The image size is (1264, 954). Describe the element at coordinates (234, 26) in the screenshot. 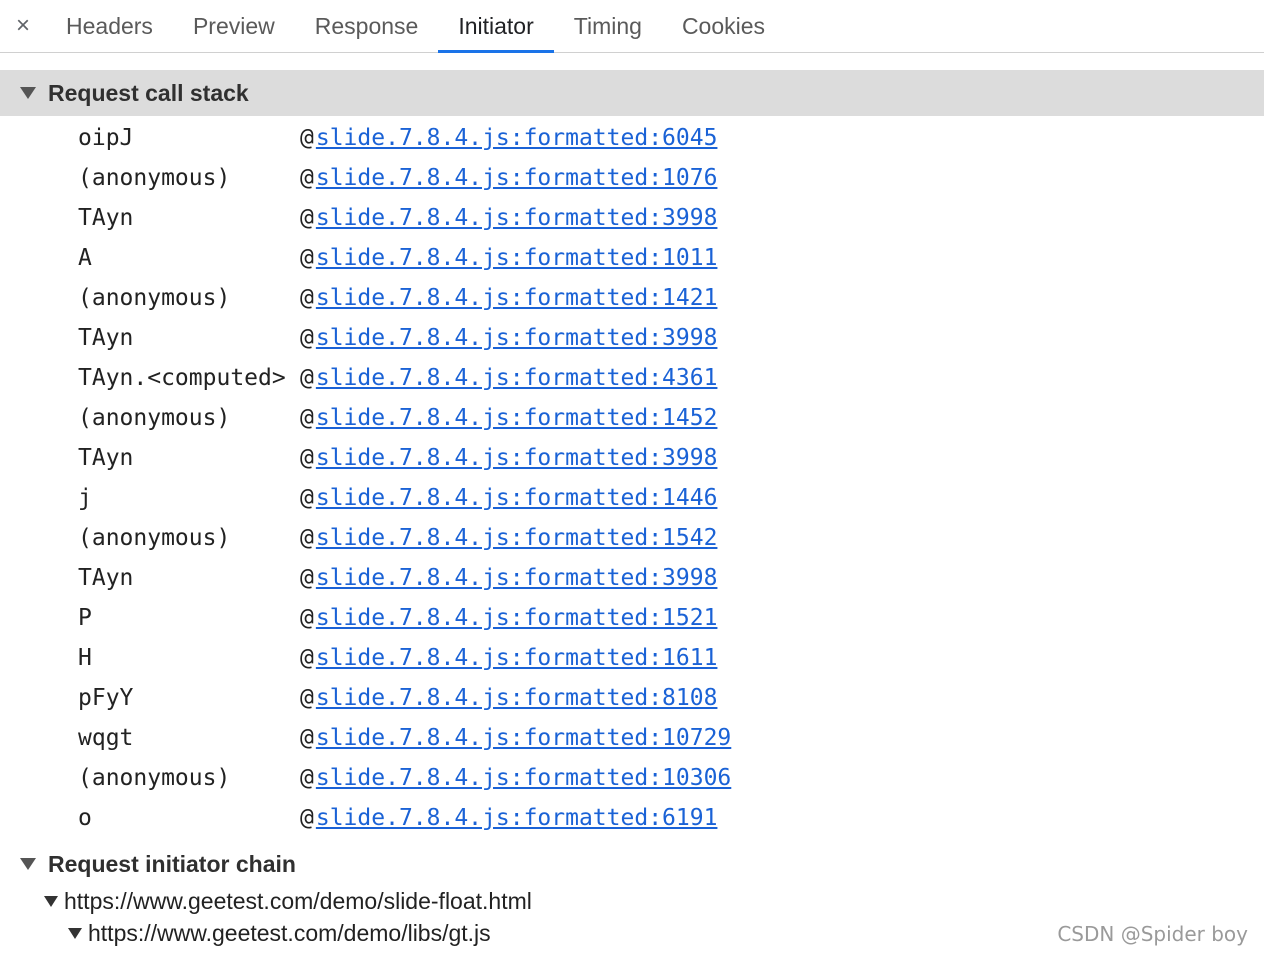

I see `tab-preview: Preview` at that location.